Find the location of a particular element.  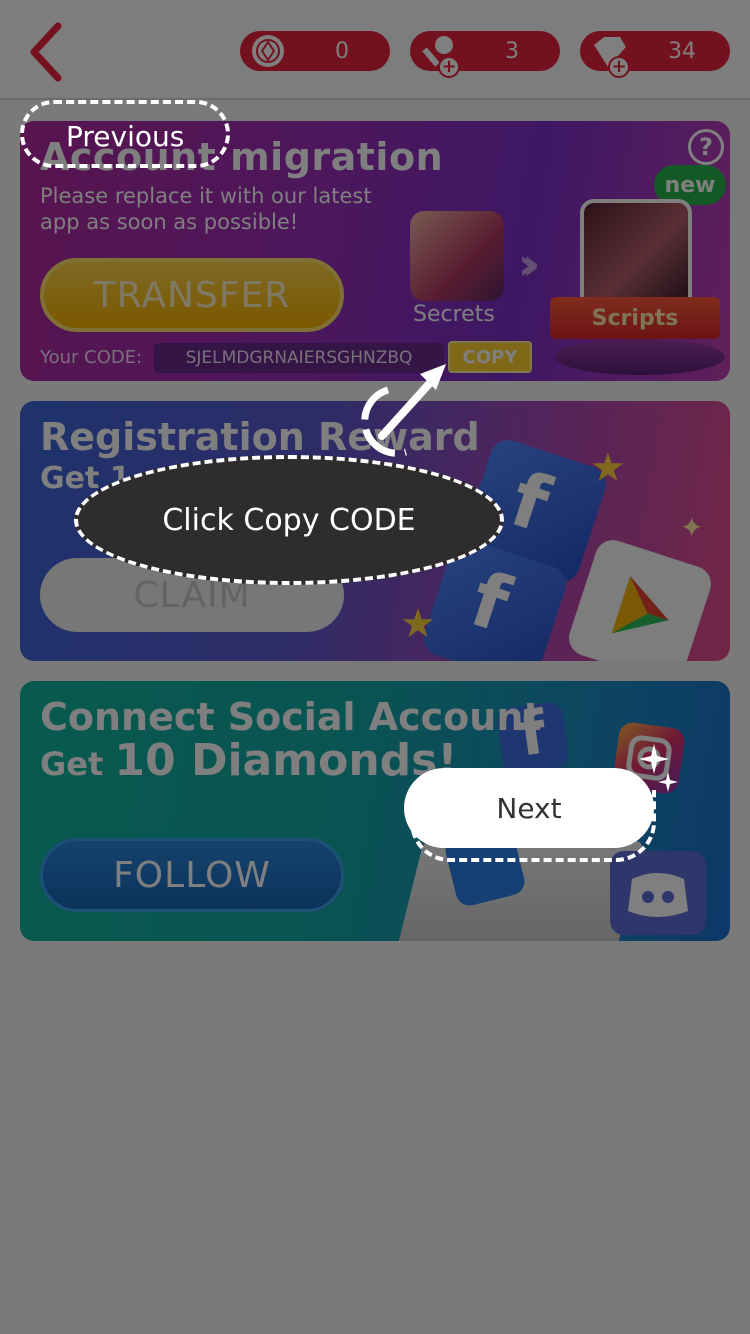

previous-button: Previous is located at coordinates (125, 136).